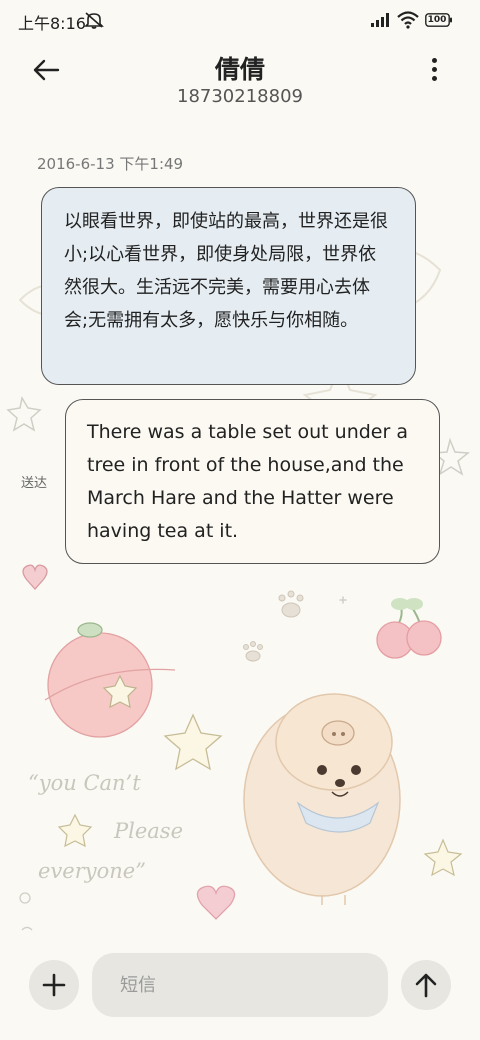  I want to click on message-input, so click(240, 985).